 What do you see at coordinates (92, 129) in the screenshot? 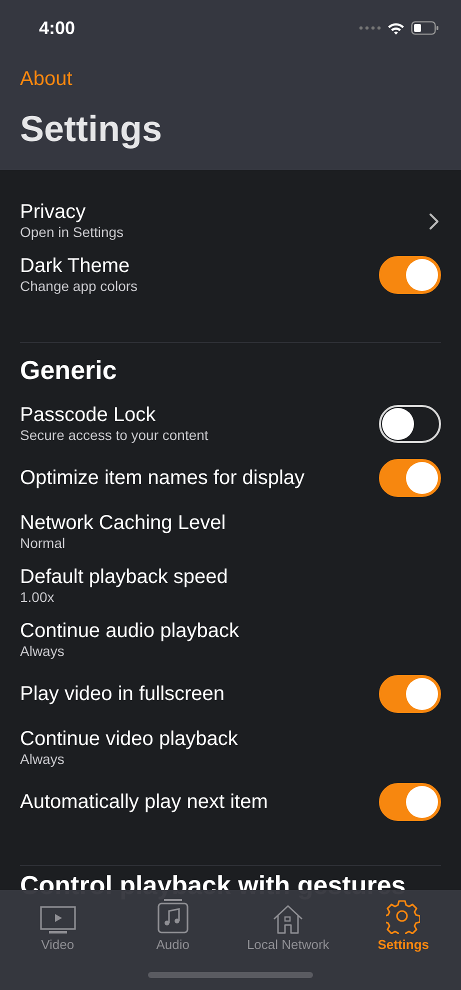
I see `page-title: Settings` at bounding box center [92, 129].